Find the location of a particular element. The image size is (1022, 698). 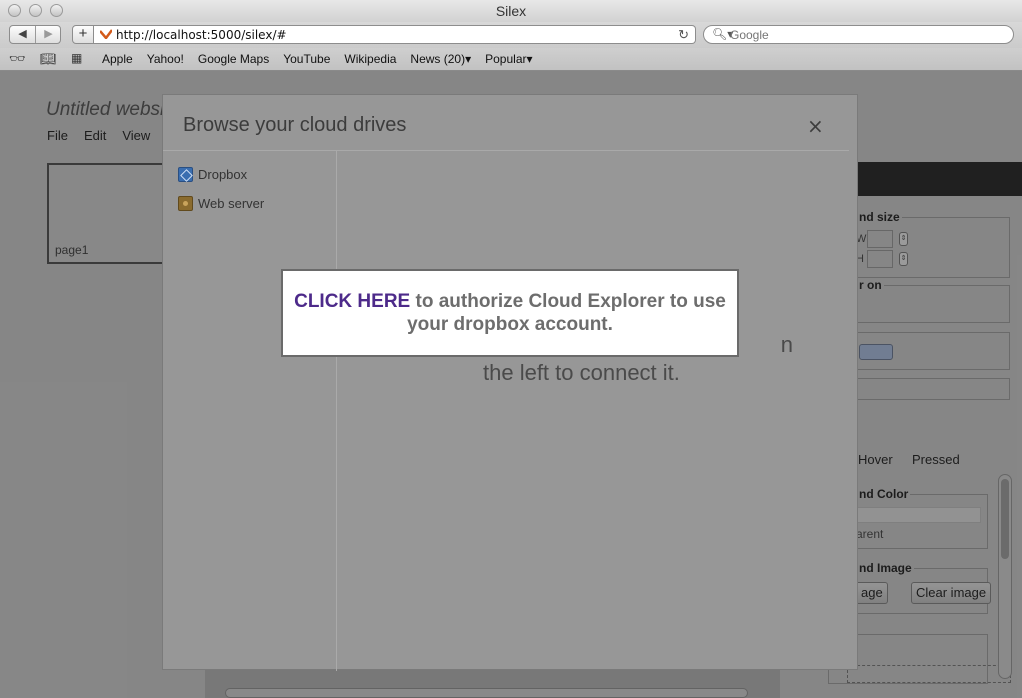

add-bookmark-button: + is located at coordinates (83, 34).